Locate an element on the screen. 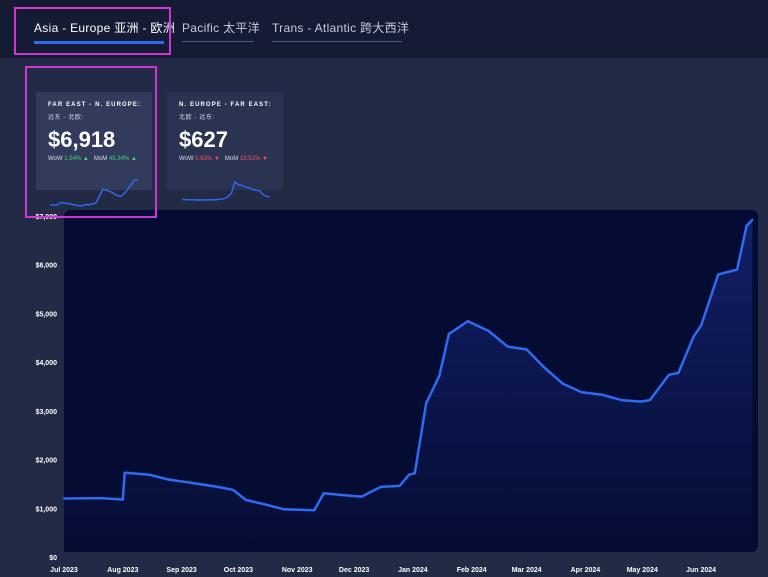 The height and width of the screenshot is (577, 768). y-tick-label: $3,000 is located at coordinates (47, 412).